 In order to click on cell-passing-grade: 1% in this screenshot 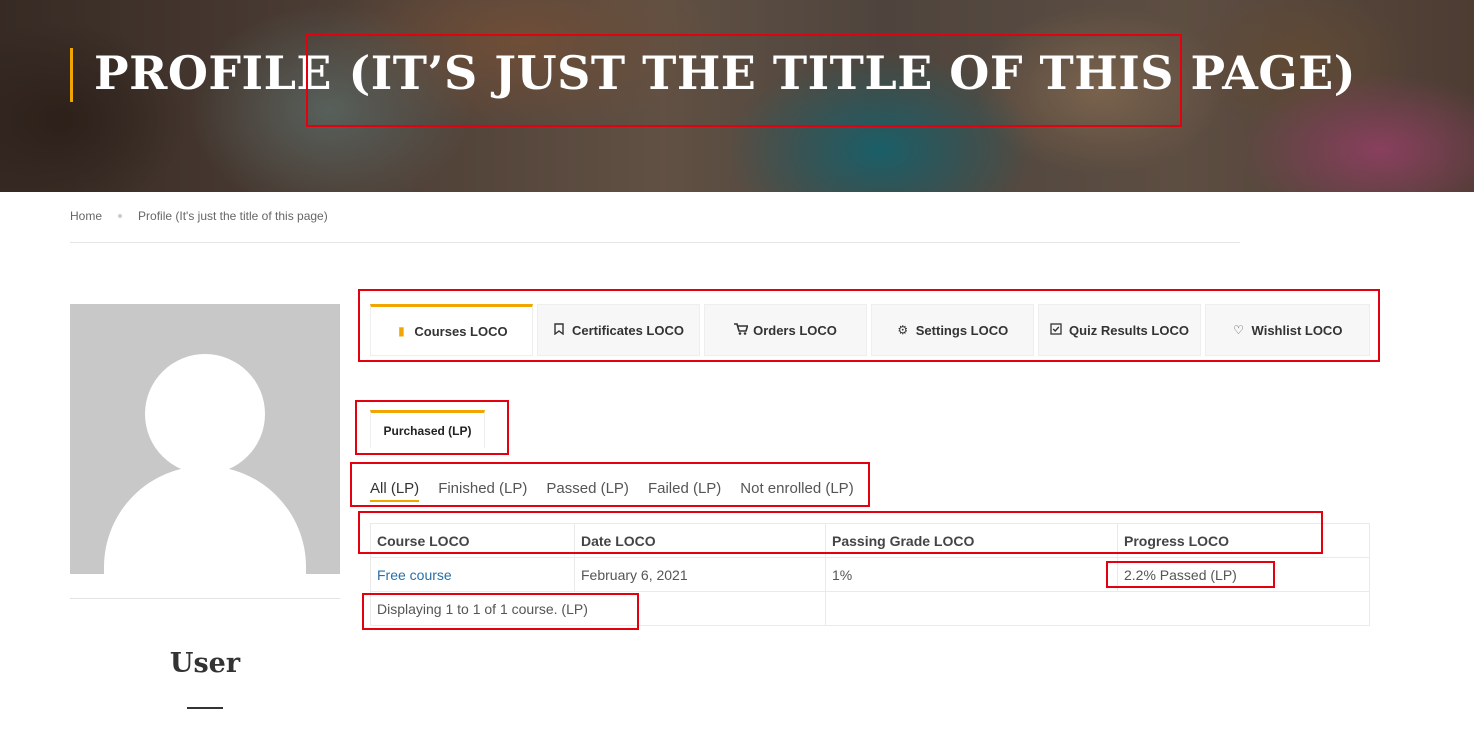, I will do `click(971, 574)`.